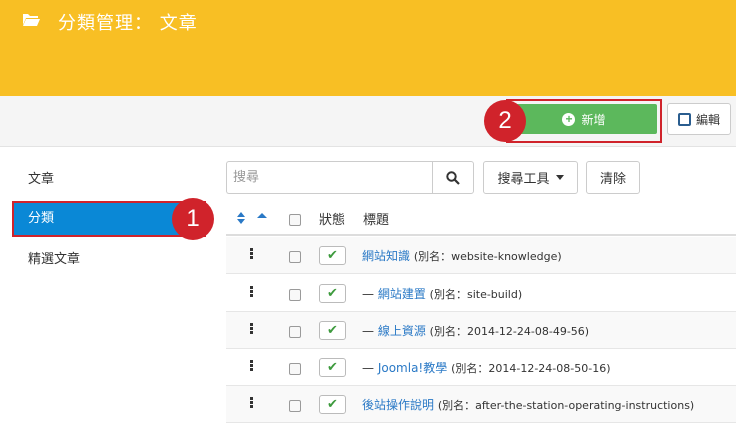 The image size is (736, 445). What do you see at coordinates (593, 119) in the screenshot?
I see `new-button-label: 新增` at bounding box center [593, 119].